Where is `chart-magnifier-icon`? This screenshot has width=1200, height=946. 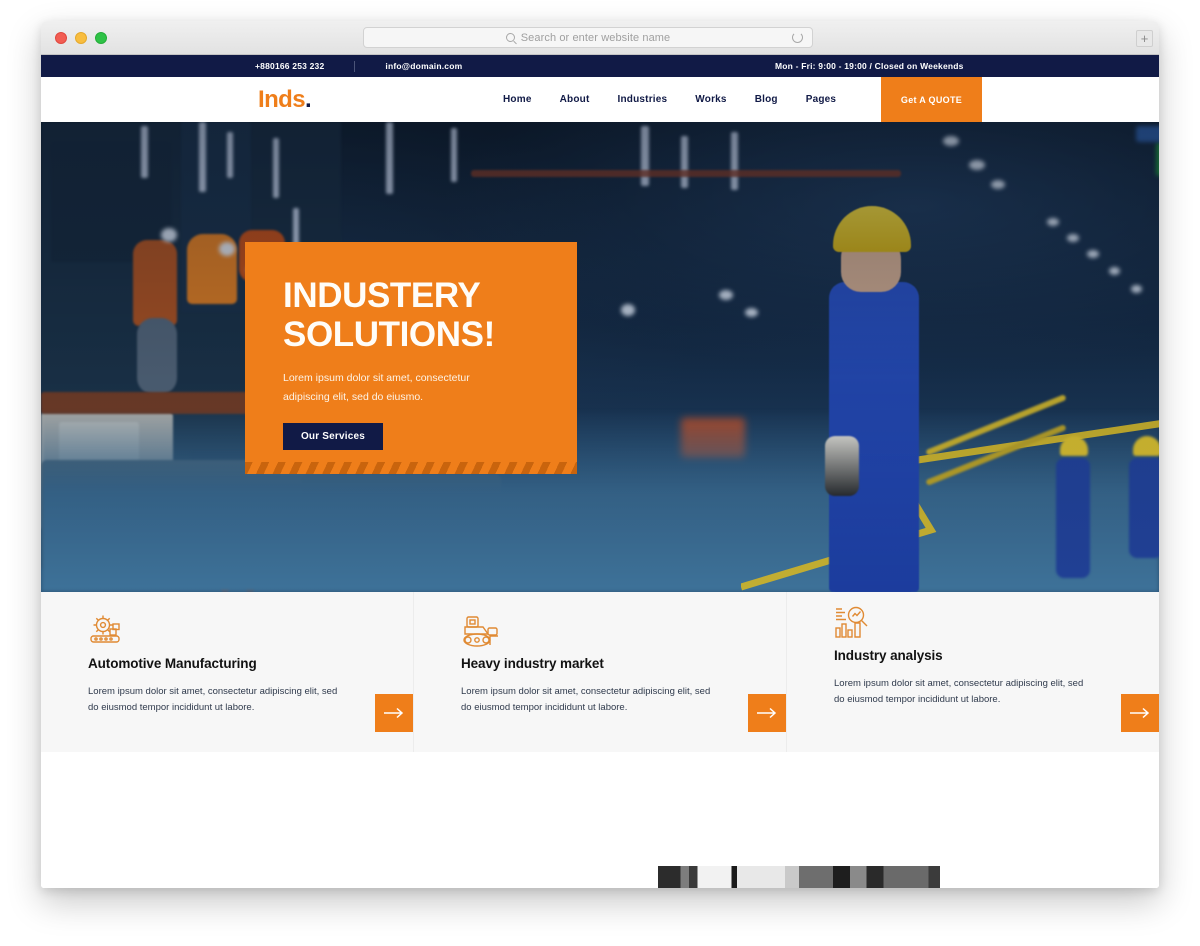 chart-magnifier-icon is located at coordinates (979, 624).